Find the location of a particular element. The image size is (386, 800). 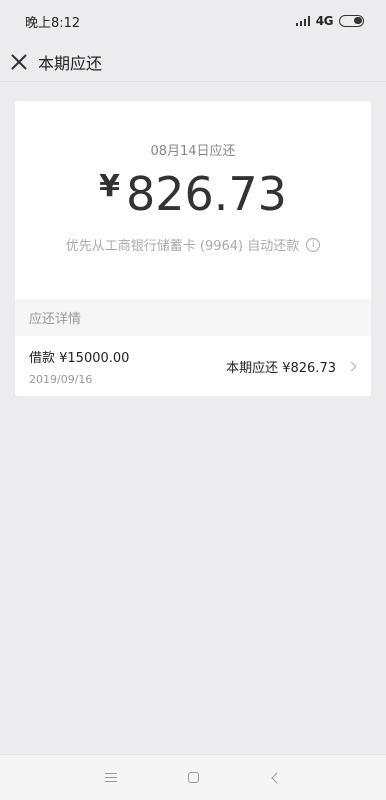

autopay-text: 优先从工商银行储蓄卡 (9964) 自动还款 is located at coordinates (182, 246).